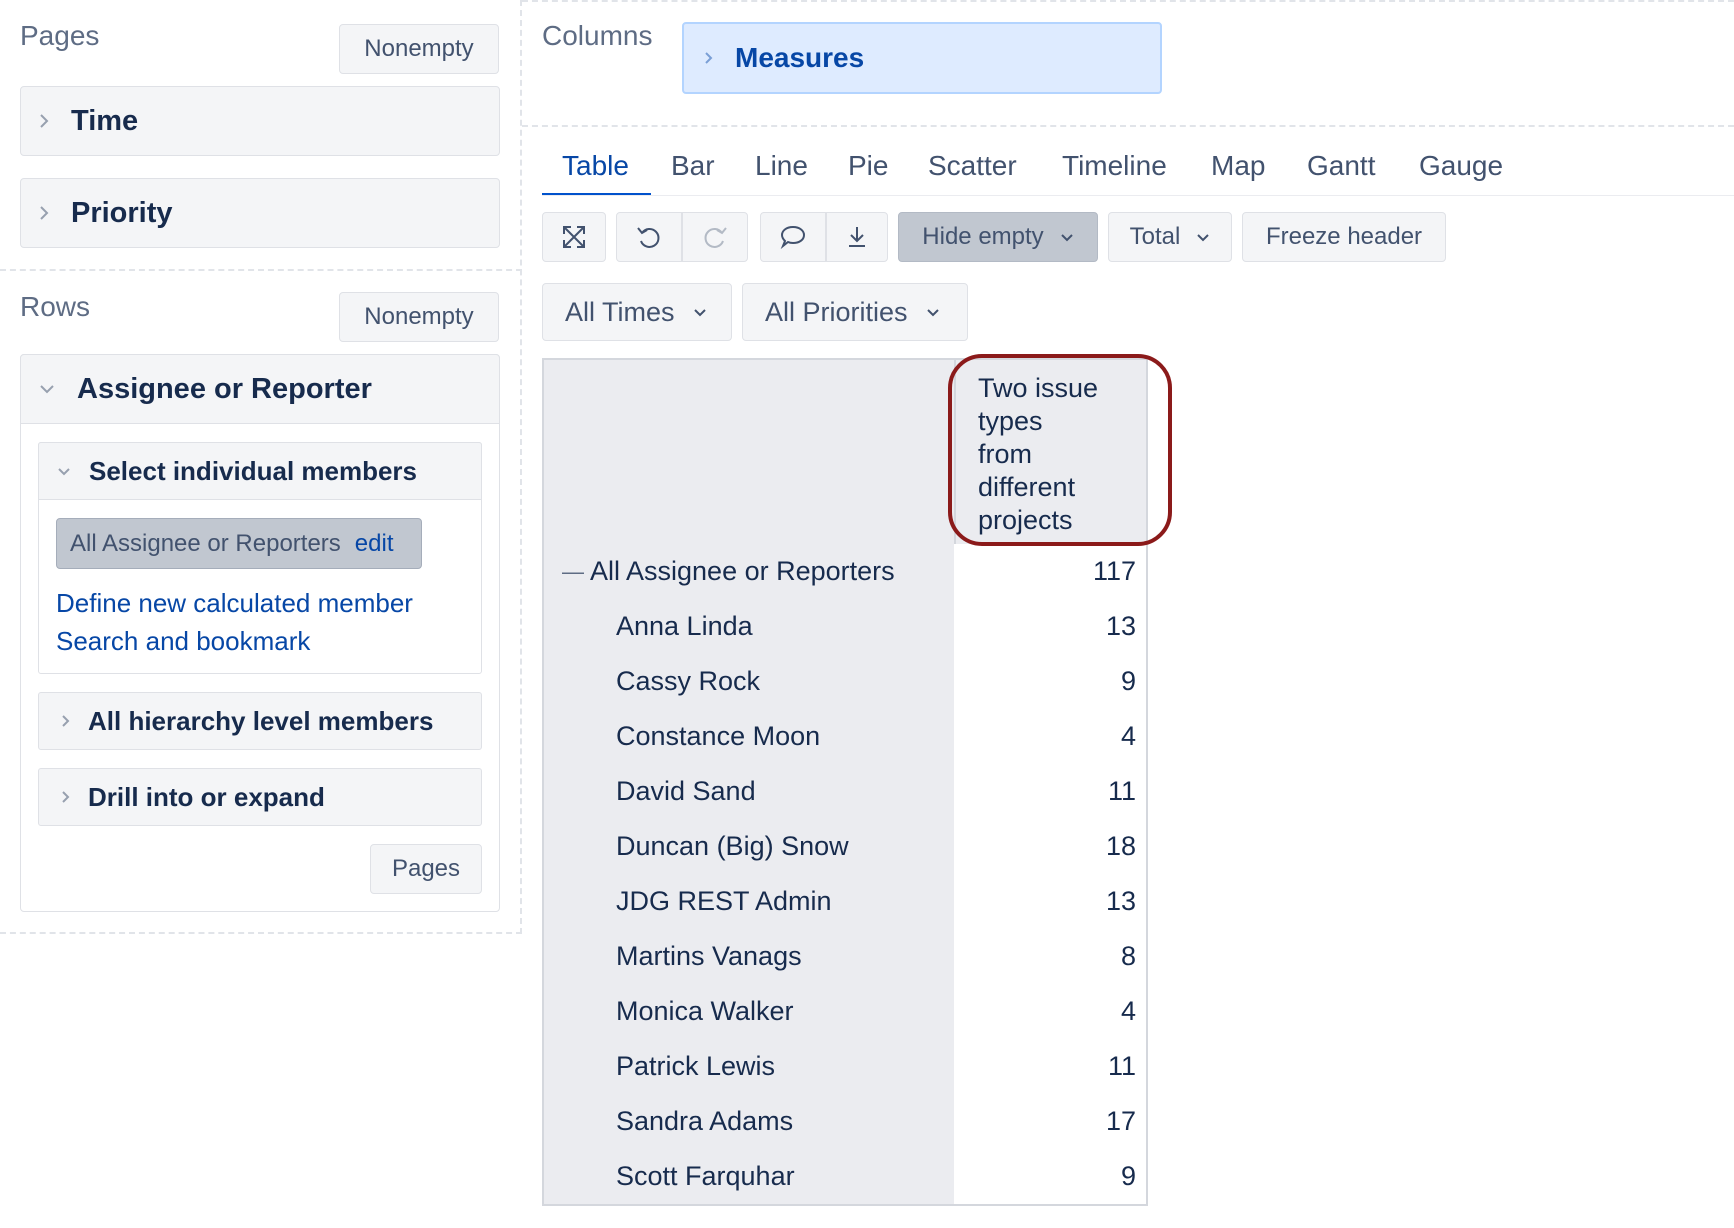 The width and height of the screenshot is (1734, 1228). What do you see at coordinates (573, 572) in the screenshot?
I see `collapse-toggle: —` at bounding box center [573, 572].